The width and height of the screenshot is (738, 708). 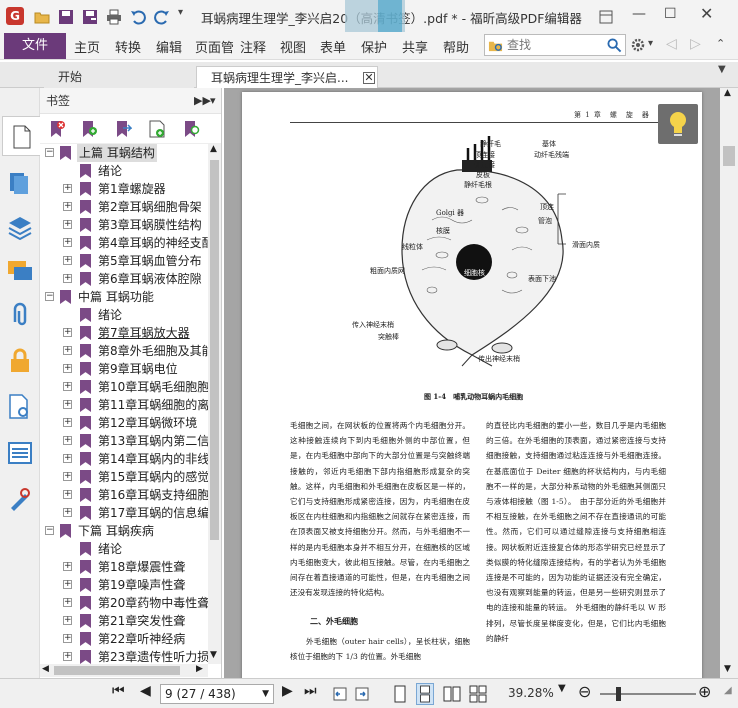 I want to click on bookmark-horizontal-scrollbar: ◀ ▶, so click(x=124, y=670).